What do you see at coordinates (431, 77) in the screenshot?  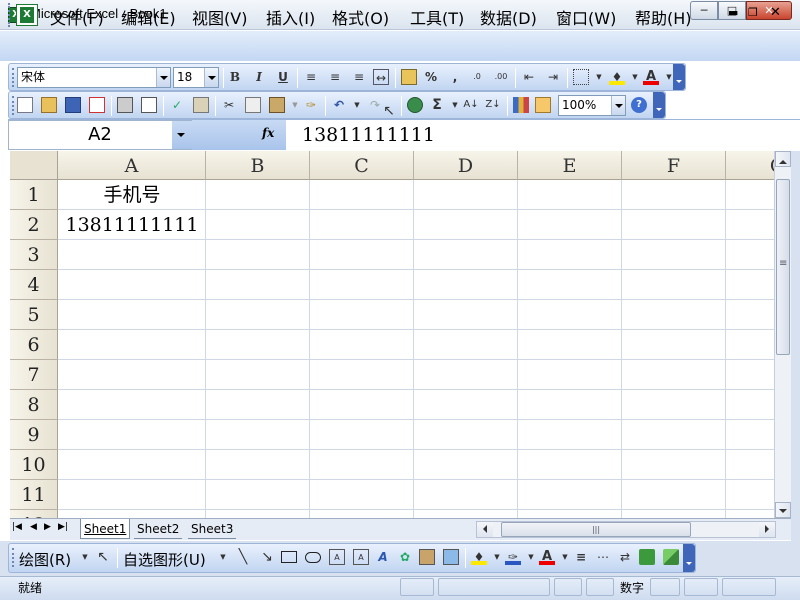 I see `percent-button: %` at bounding box center [431, 77].